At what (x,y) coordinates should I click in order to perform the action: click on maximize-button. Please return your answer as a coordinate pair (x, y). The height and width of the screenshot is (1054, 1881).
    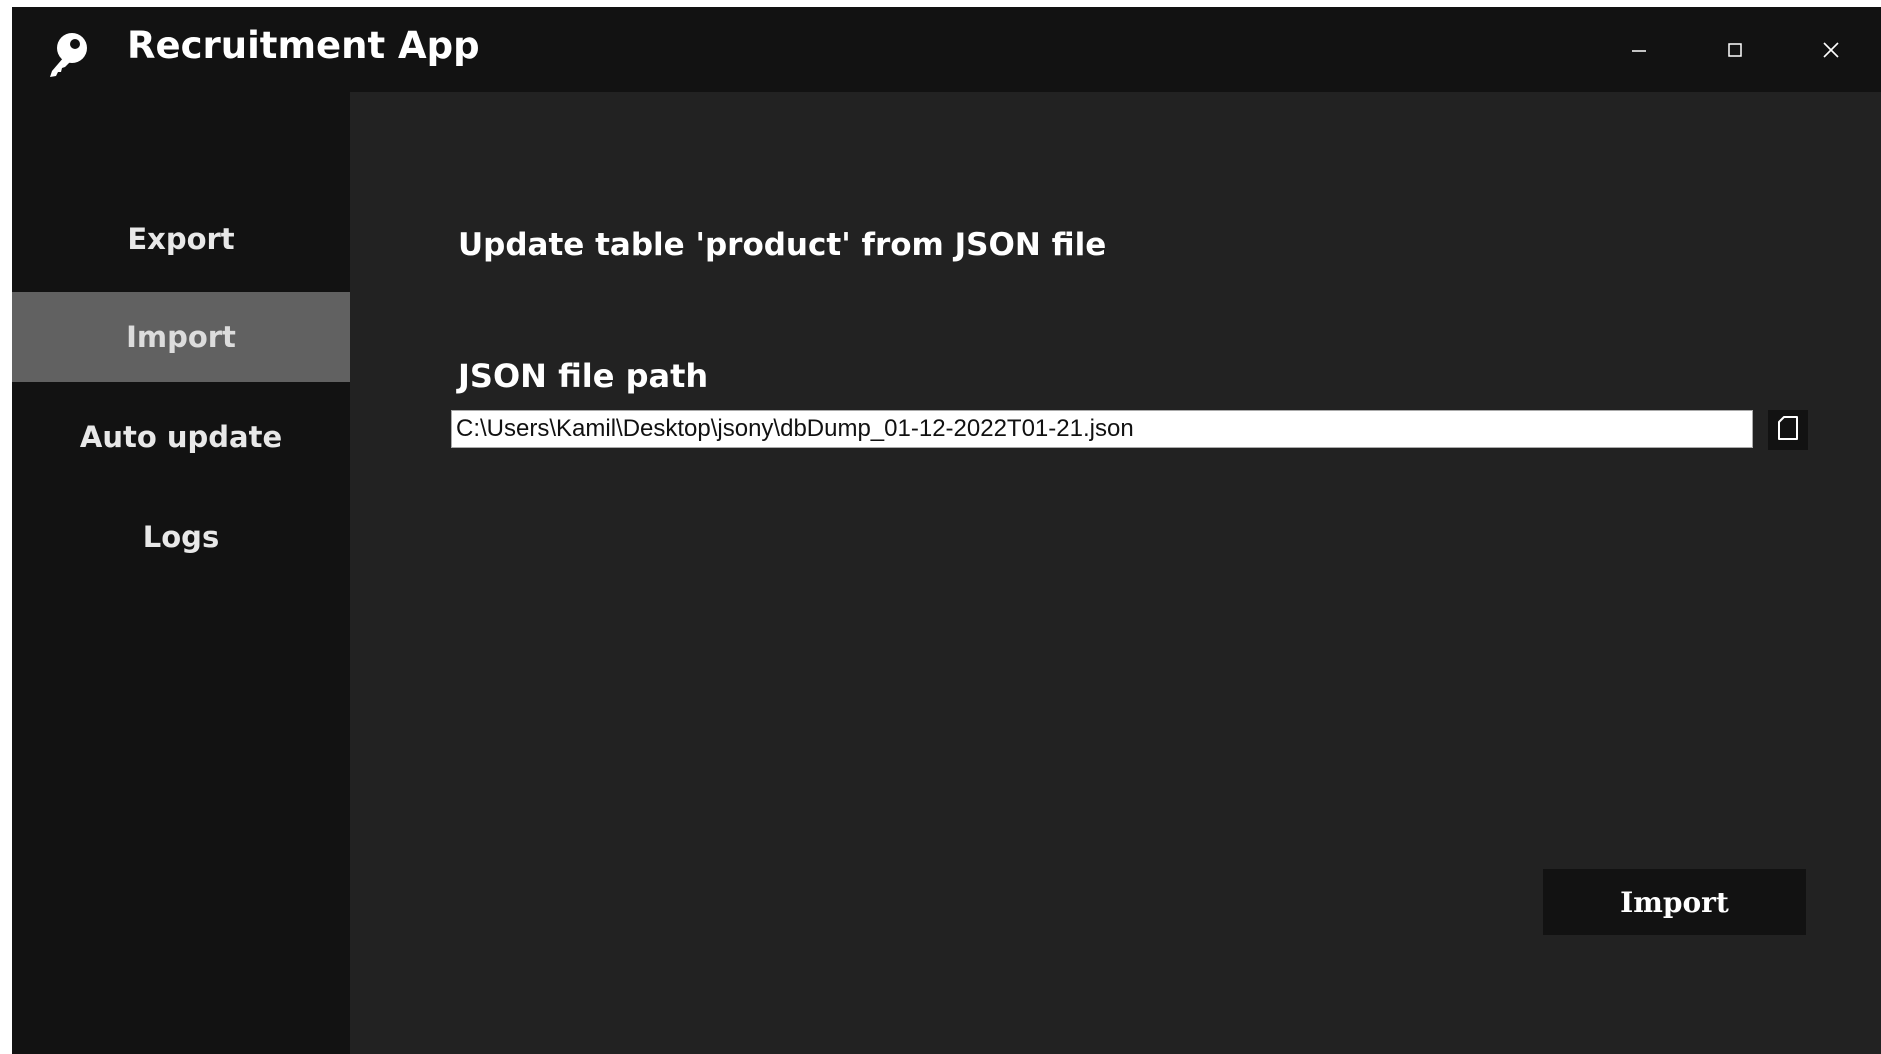
    Looking at the image, I should click on (1735, 52).